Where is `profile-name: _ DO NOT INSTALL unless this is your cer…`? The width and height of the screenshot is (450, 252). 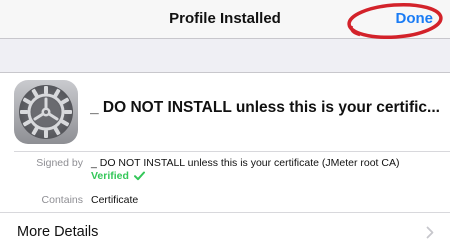
profile-name: _ DO NOT INSTALL unless this is your cer… is located at coordinates (265, 107).